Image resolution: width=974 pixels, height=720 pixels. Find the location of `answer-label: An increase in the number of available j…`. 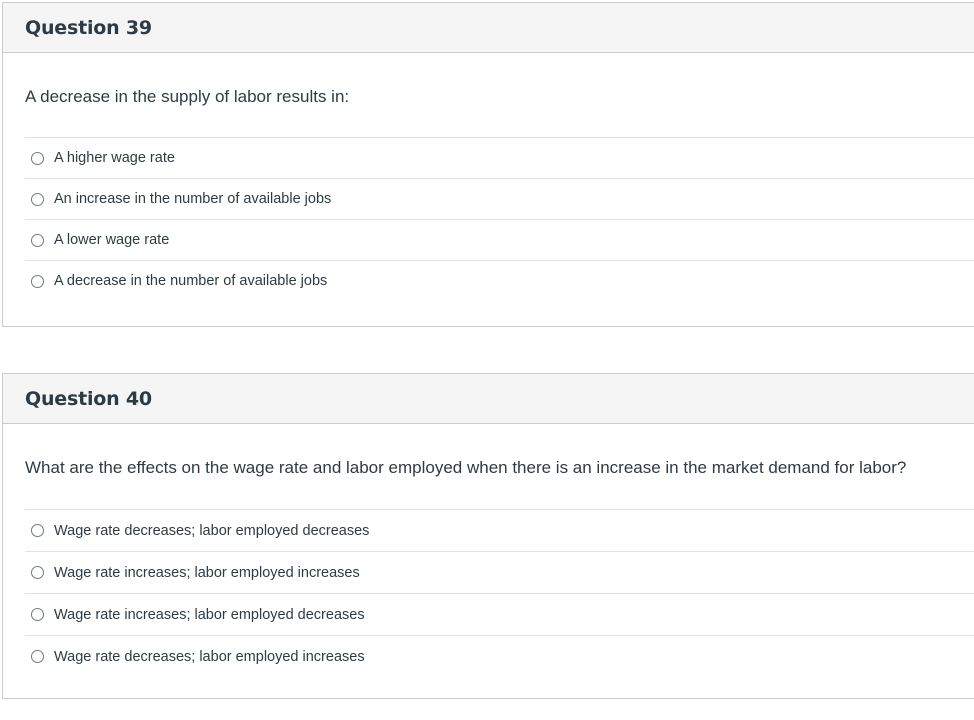

answer-label: An increase in the number of available j… is located at coordinates (193, 199).